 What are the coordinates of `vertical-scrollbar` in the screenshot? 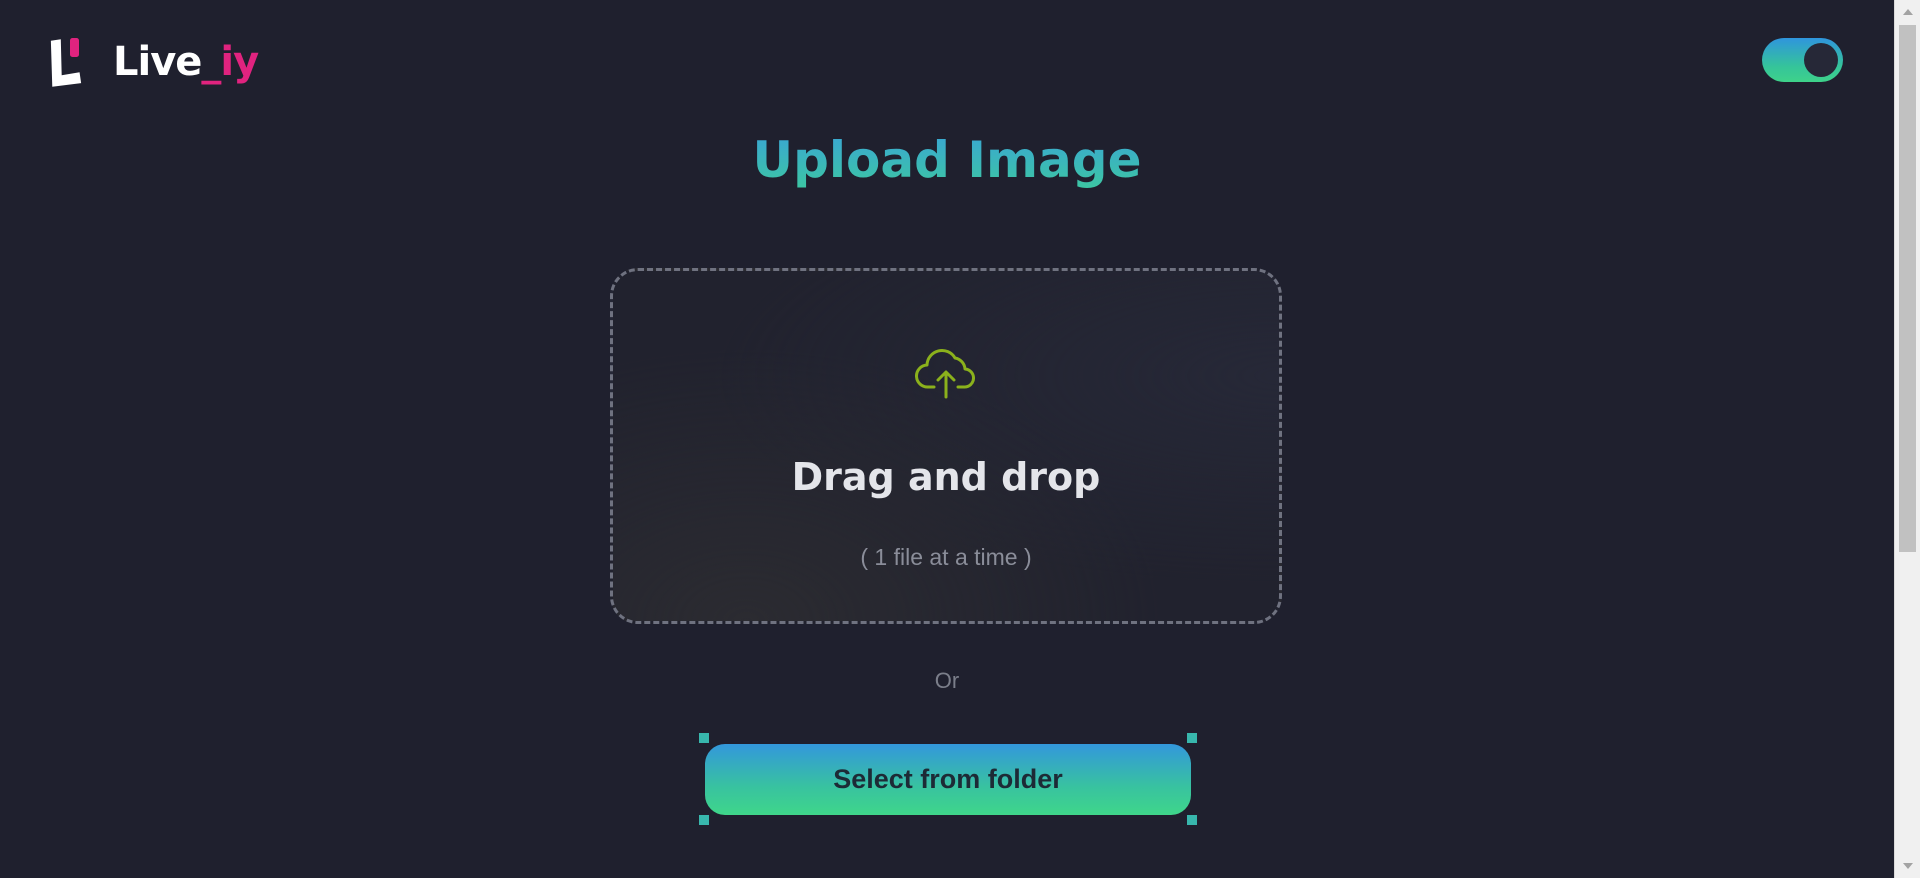 It's located at (1907, 439).